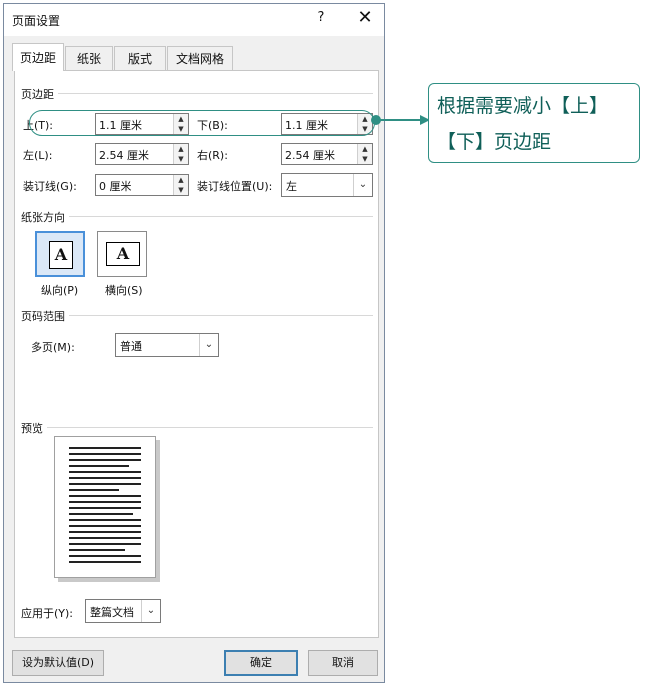 This screenshot has width=653, height=690. I want to click on section-margins: 页边距, so click(39, 94).